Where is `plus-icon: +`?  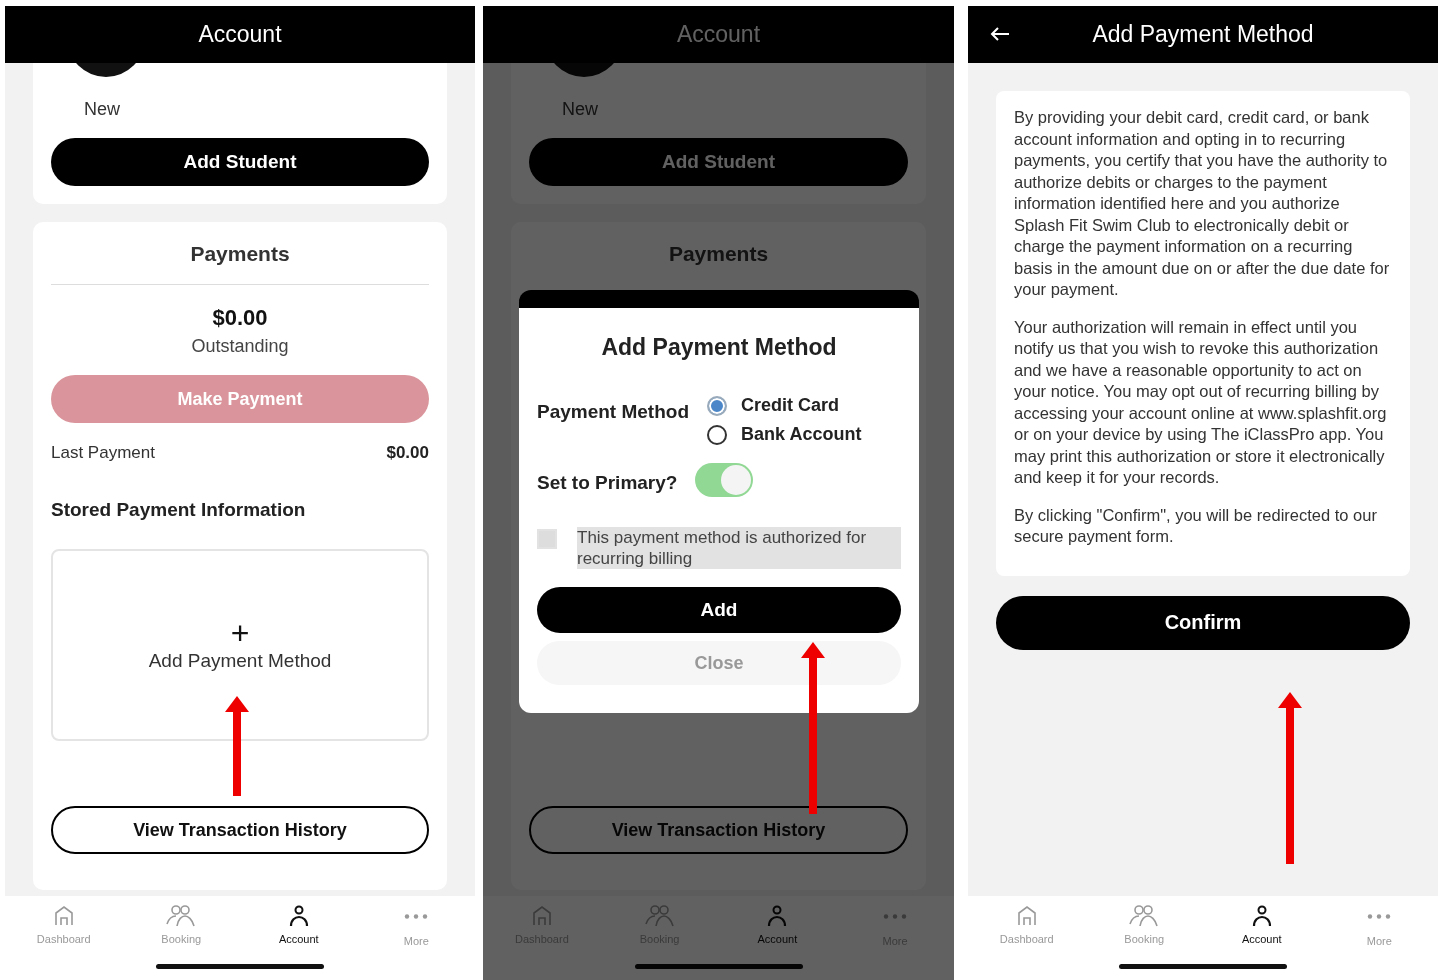 plus-icon: + is located at coordinates (240, 633).